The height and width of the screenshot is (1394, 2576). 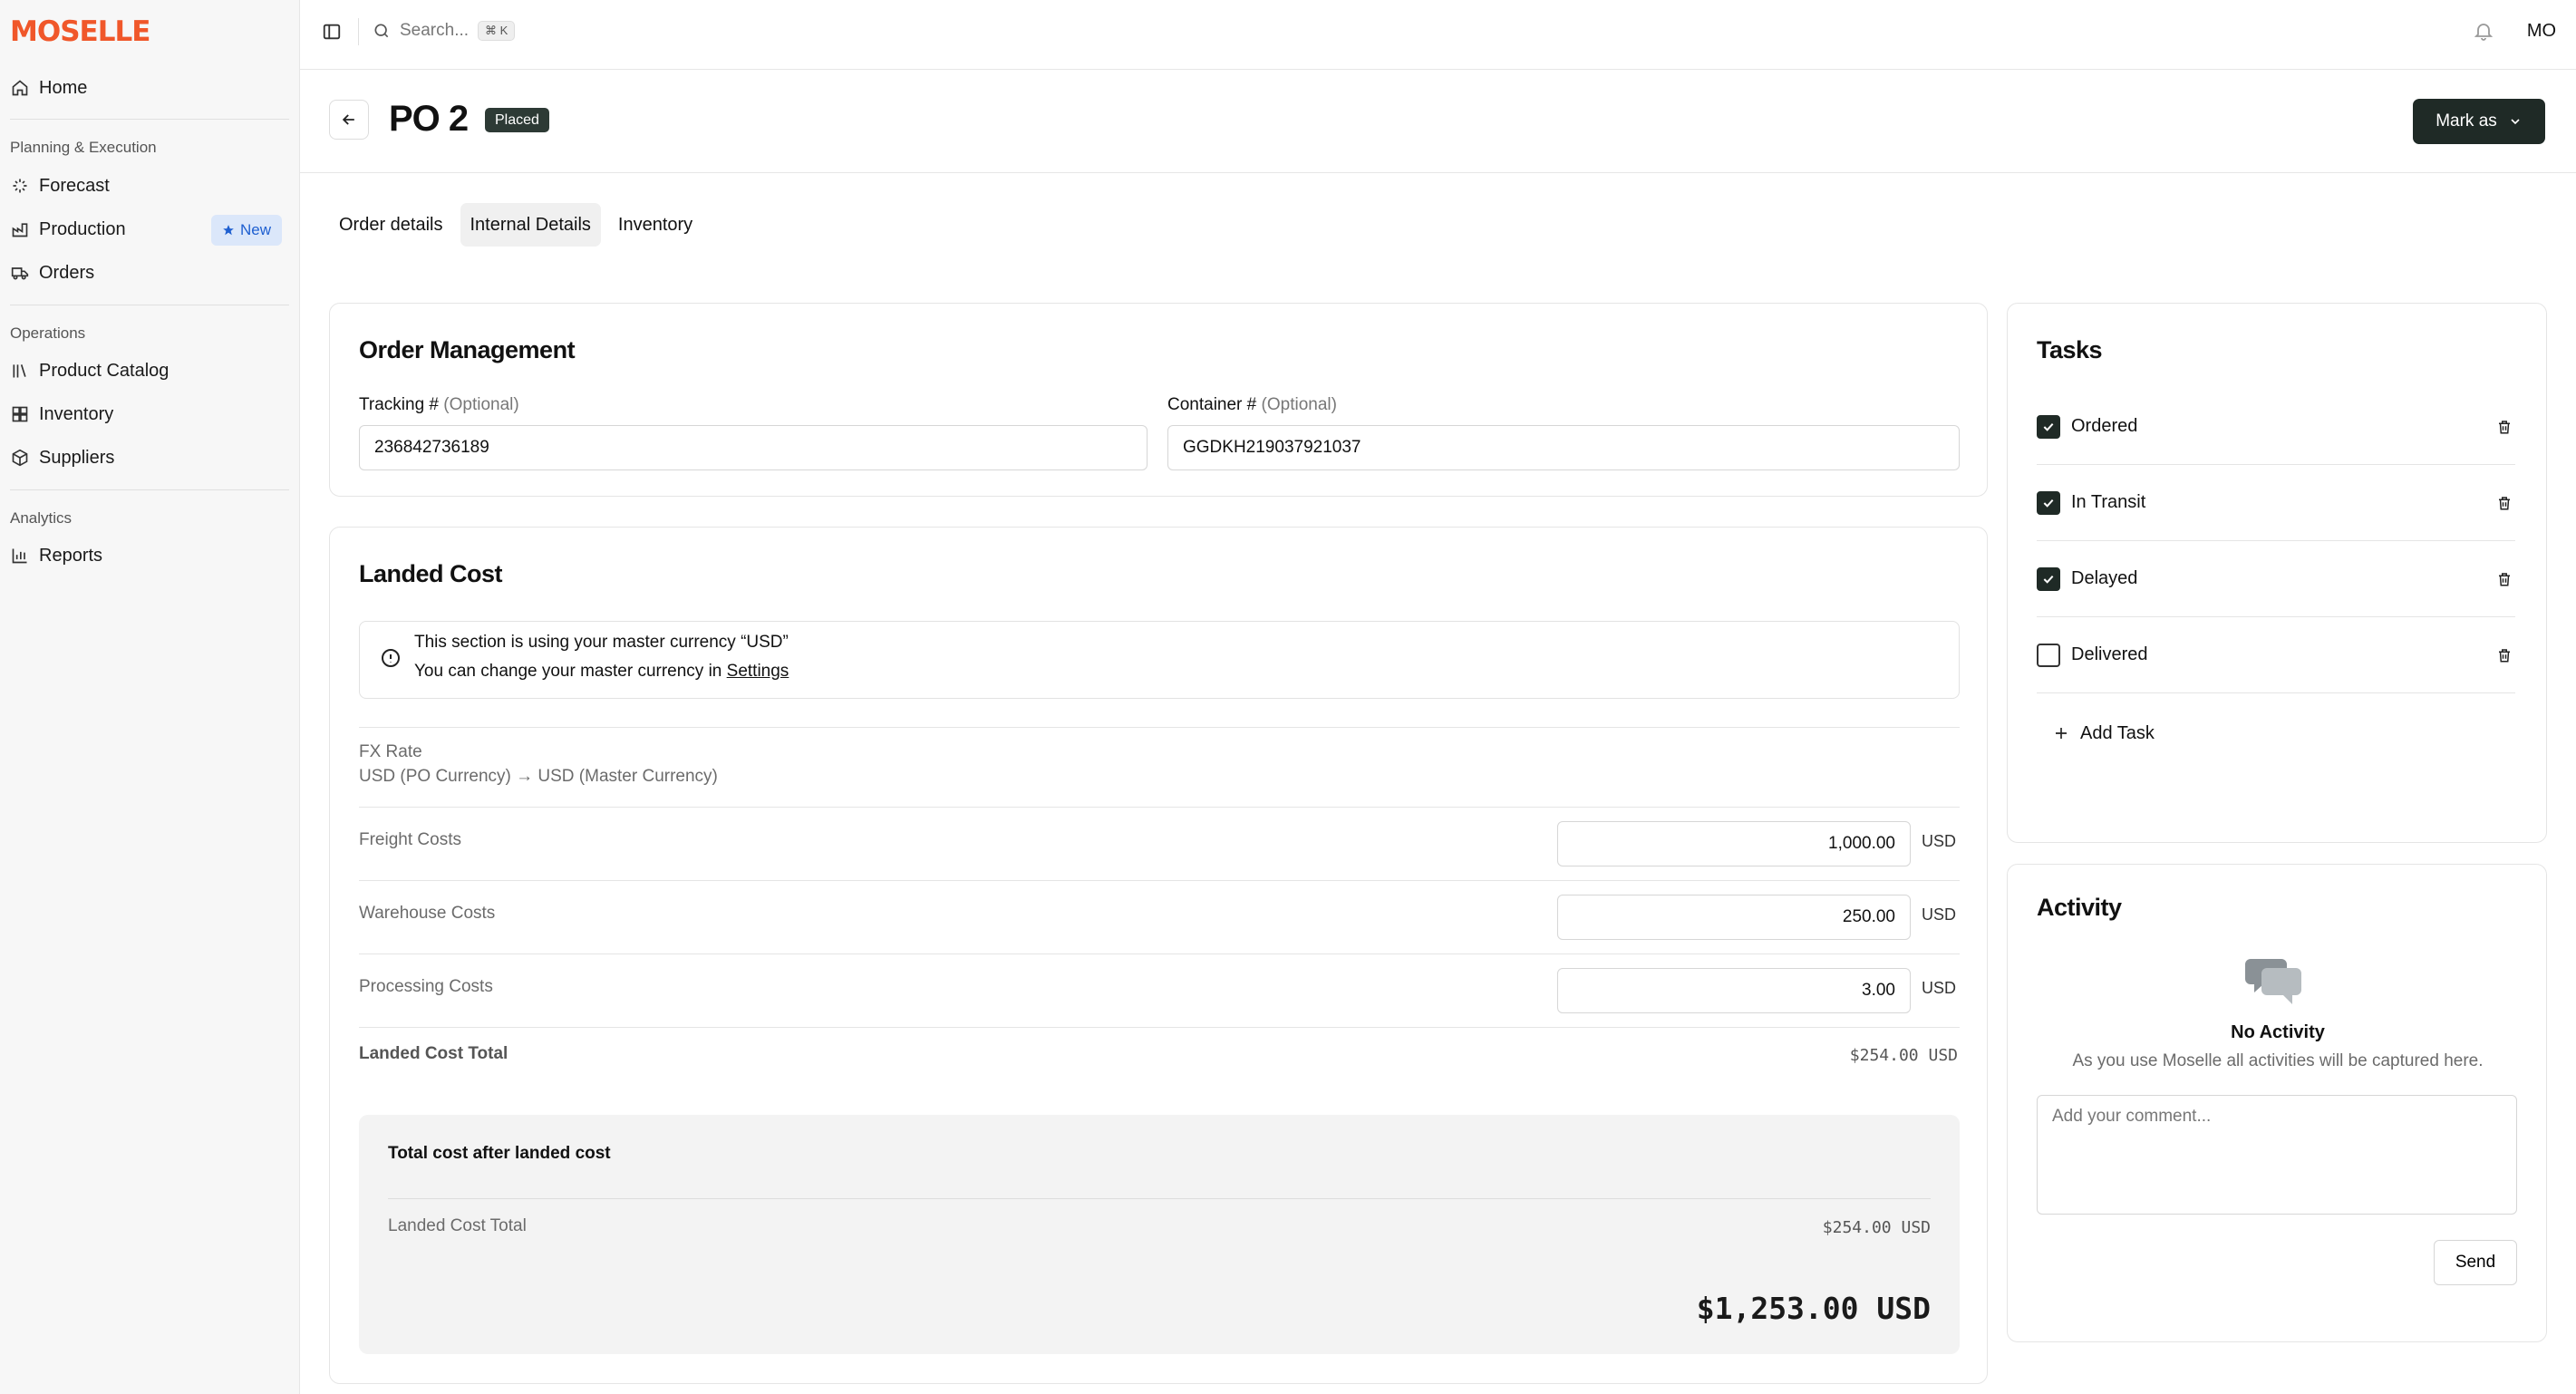 I want to click on tab-inventory: Inventory, so click(x=655, y=225).